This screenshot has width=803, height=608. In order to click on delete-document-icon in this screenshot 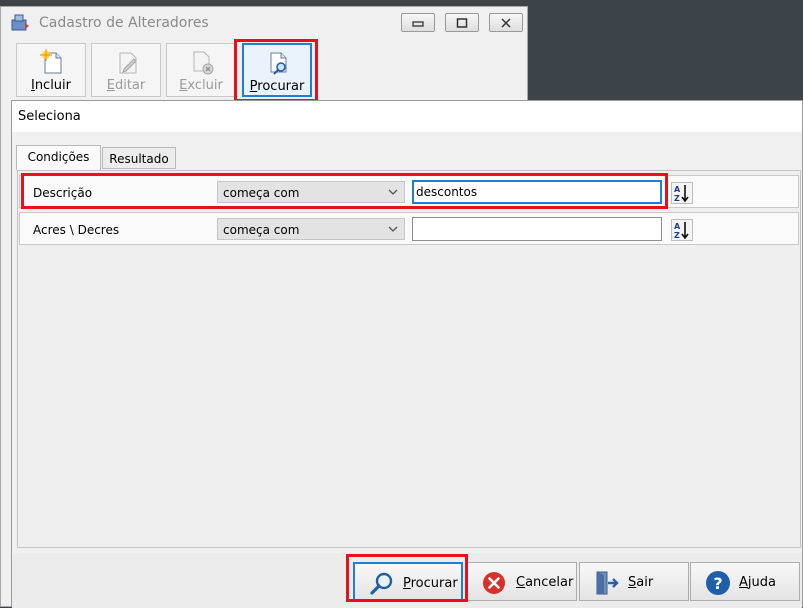, I will do `click(203, 63)`.